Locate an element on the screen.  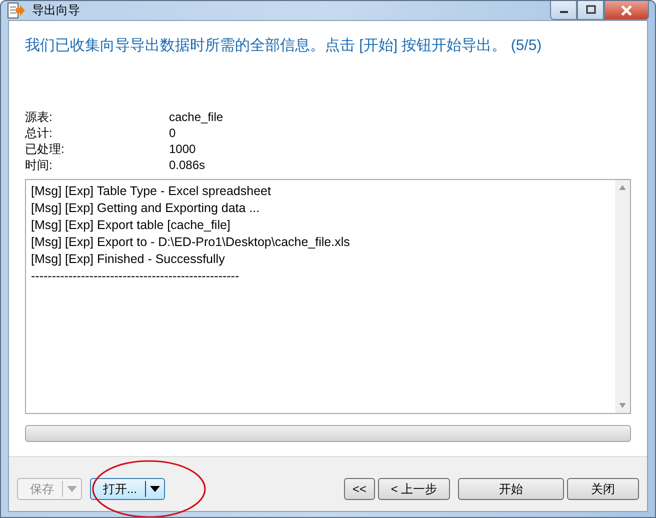
summary-value: cache_file is located at coordinates (196, 117).